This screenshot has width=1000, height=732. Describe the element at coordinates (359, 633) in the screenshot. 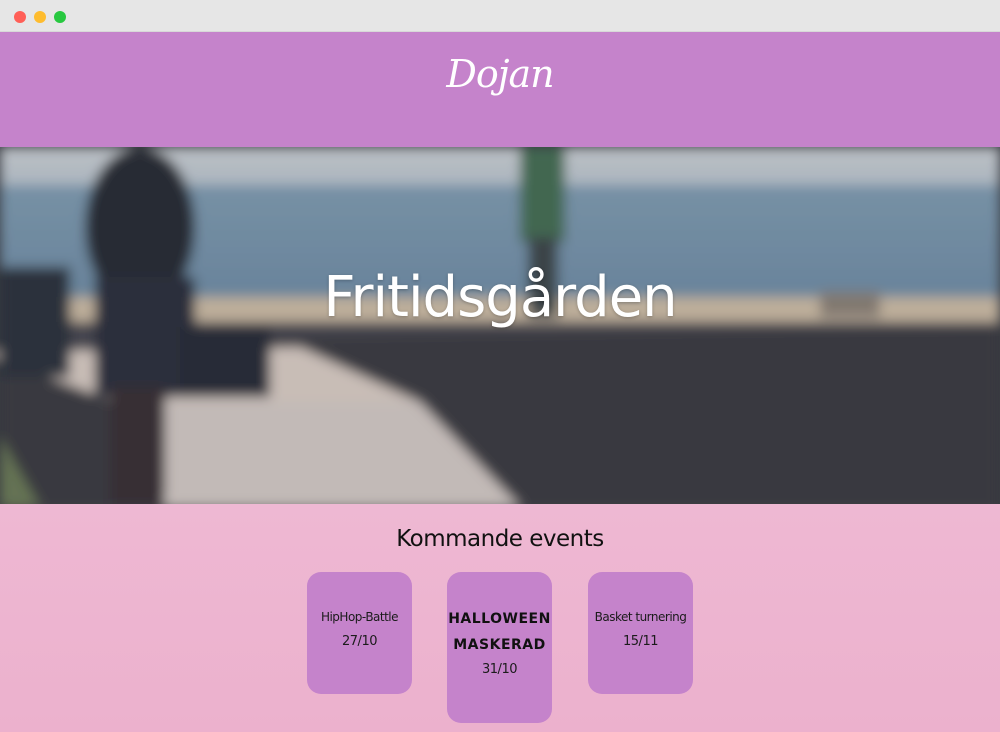

I see `event-card-hiphop-battle: HipHop-Battle 27/10` at that location.